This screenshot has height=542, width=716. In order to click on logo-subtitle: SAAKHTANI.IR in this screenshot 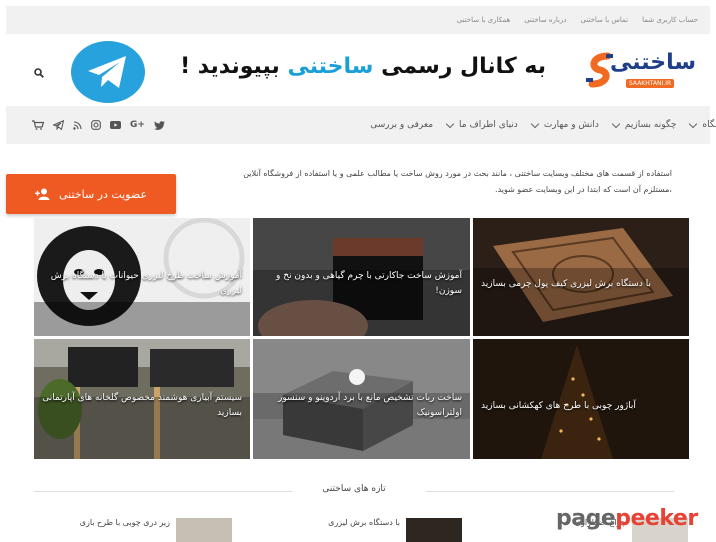, I will do `click(650, 83)`.